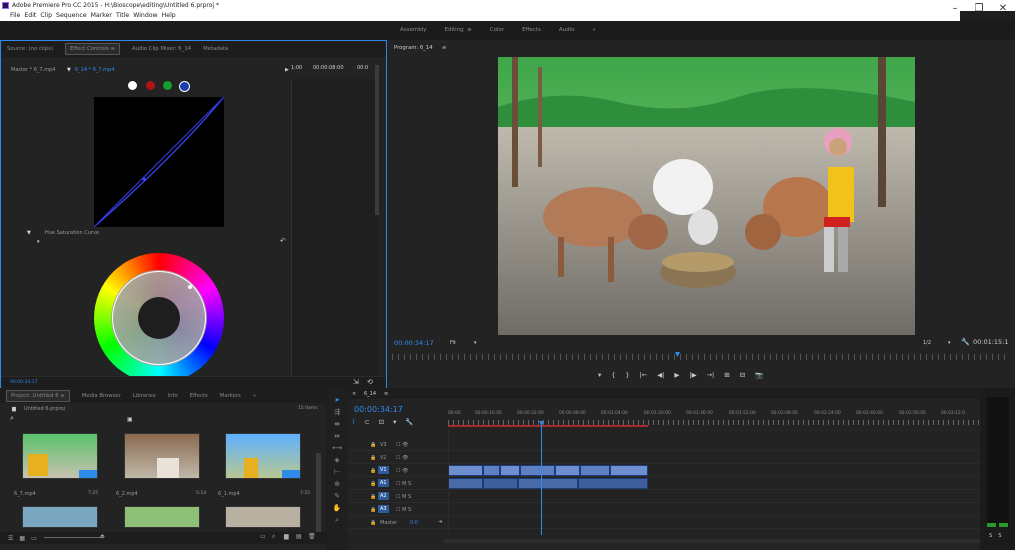 The width and height of the screenshot is (1015, 550). I want to click on project-scrollbar, so click(318, 493).